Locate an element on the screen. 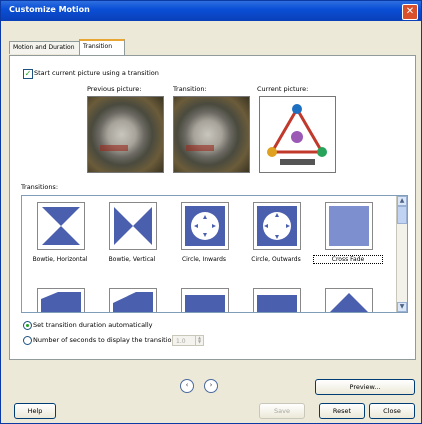 Image resolution: width=422 pixels, height=424 pixels. wipe-diagonal-alt-icon is located at coordinates (133, 302).